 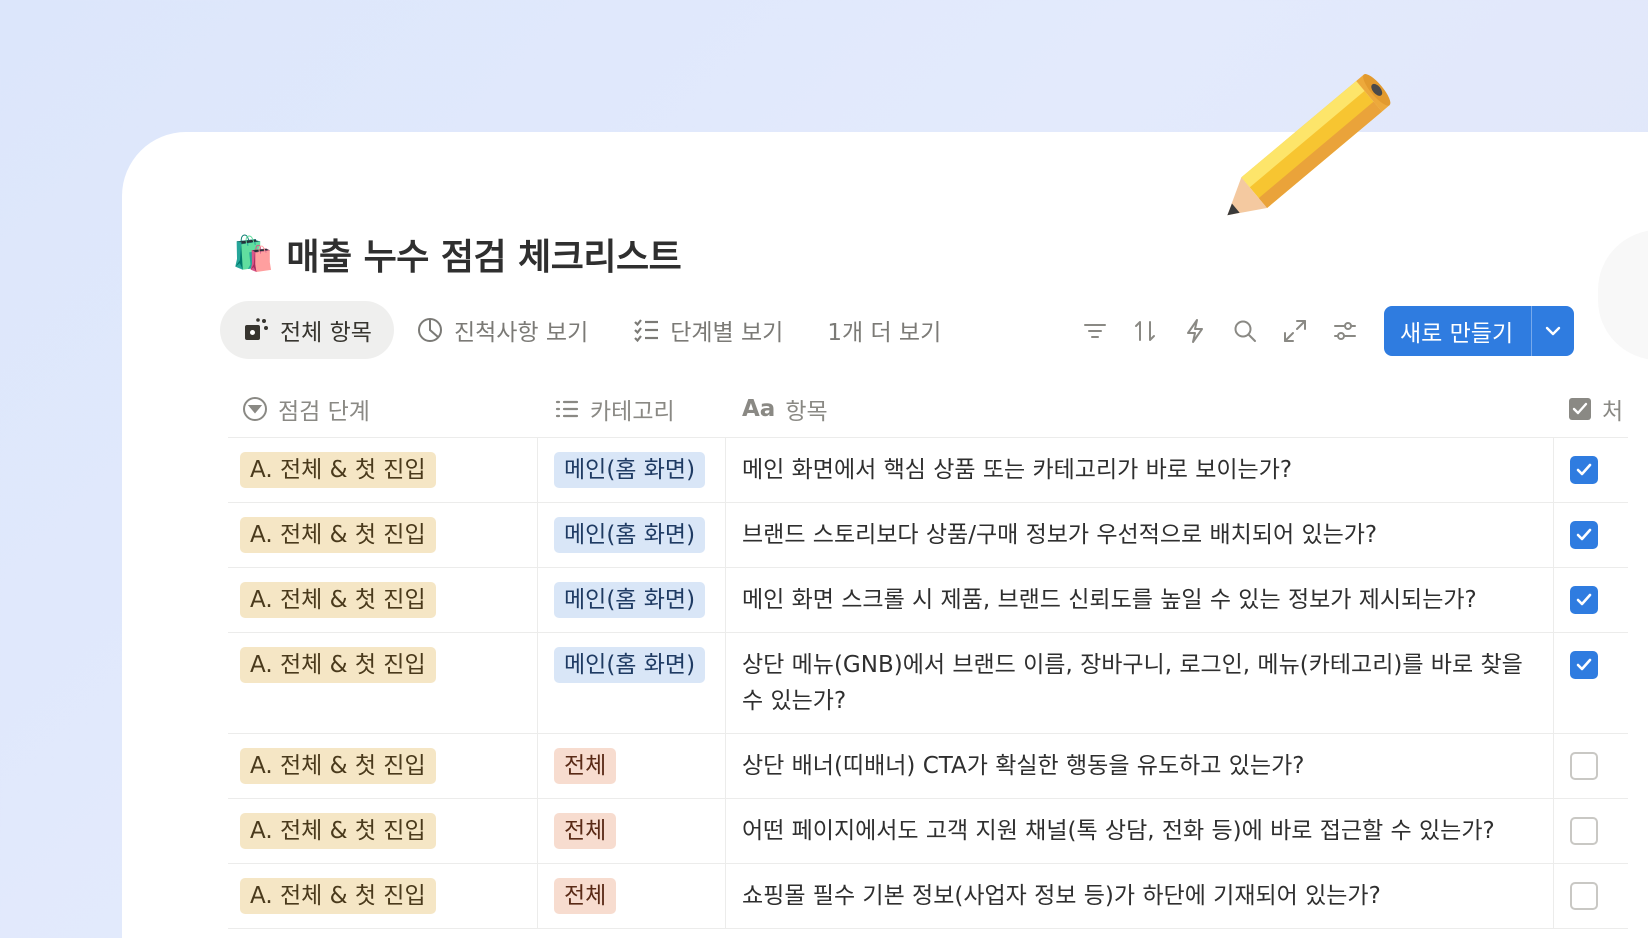 I want to click on shopping-bags-icon: 🛍️, so click(x=253, y=254).